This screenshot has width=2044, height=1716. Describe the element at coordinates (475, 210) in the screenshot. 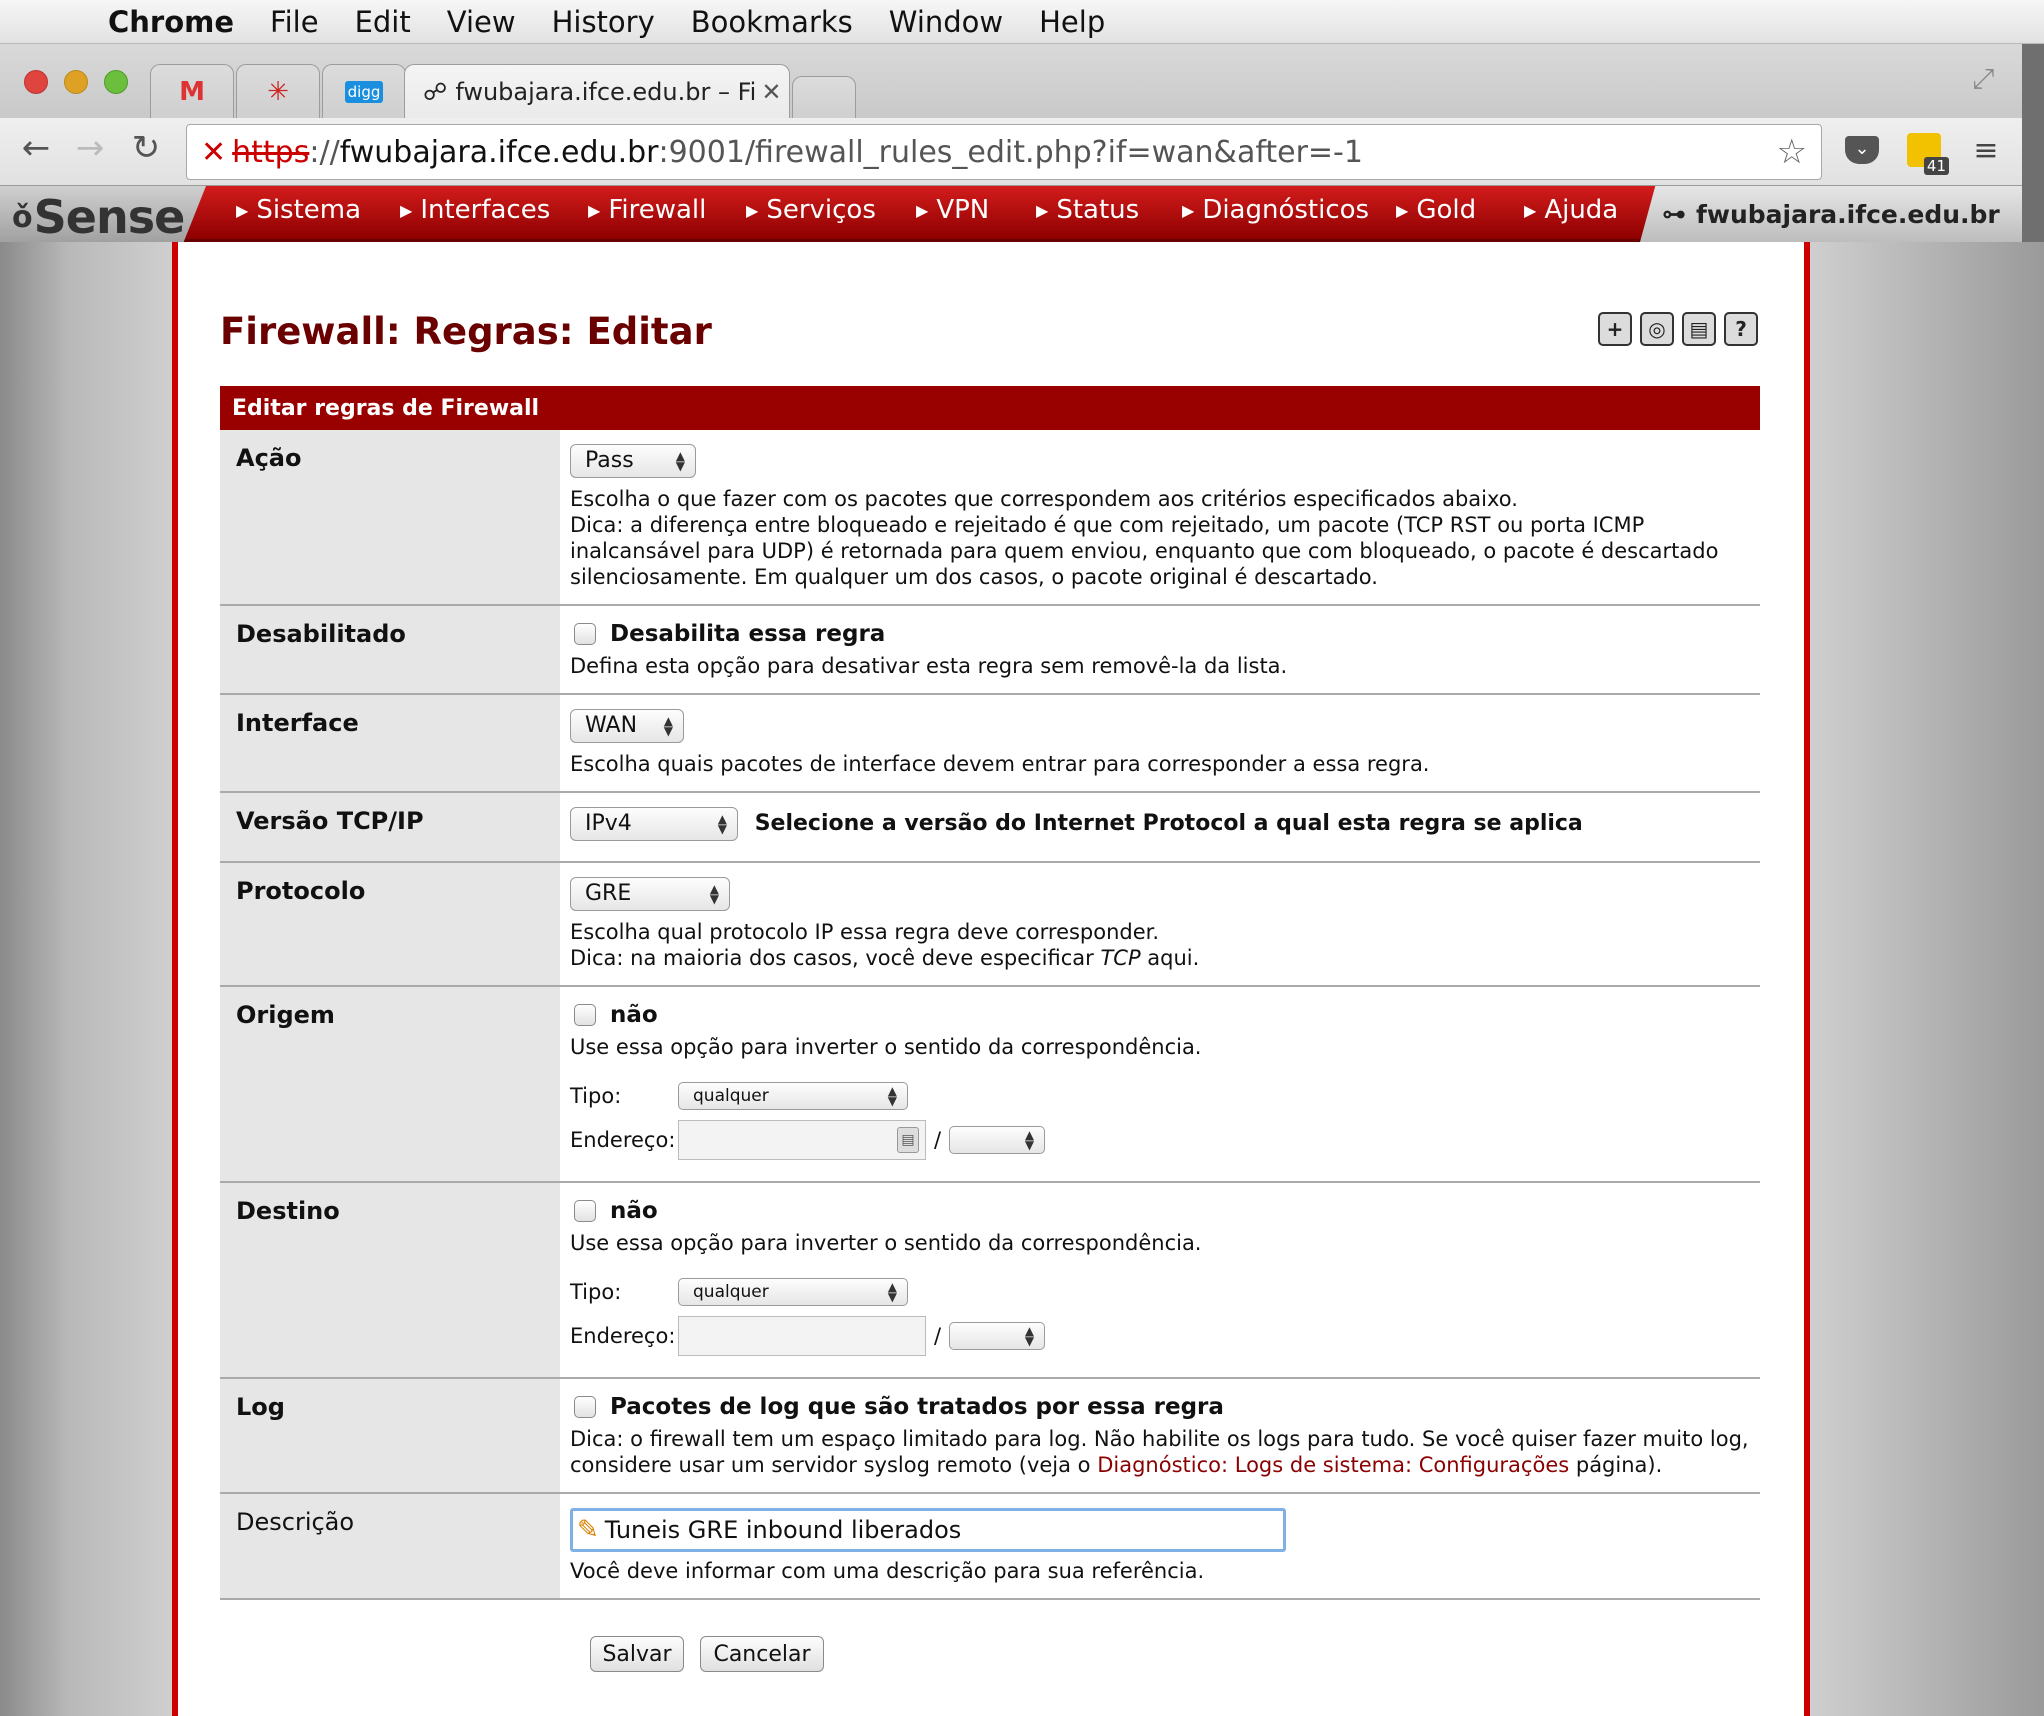

I see `nav-interfaces: ▶ Interfaces` at that location.